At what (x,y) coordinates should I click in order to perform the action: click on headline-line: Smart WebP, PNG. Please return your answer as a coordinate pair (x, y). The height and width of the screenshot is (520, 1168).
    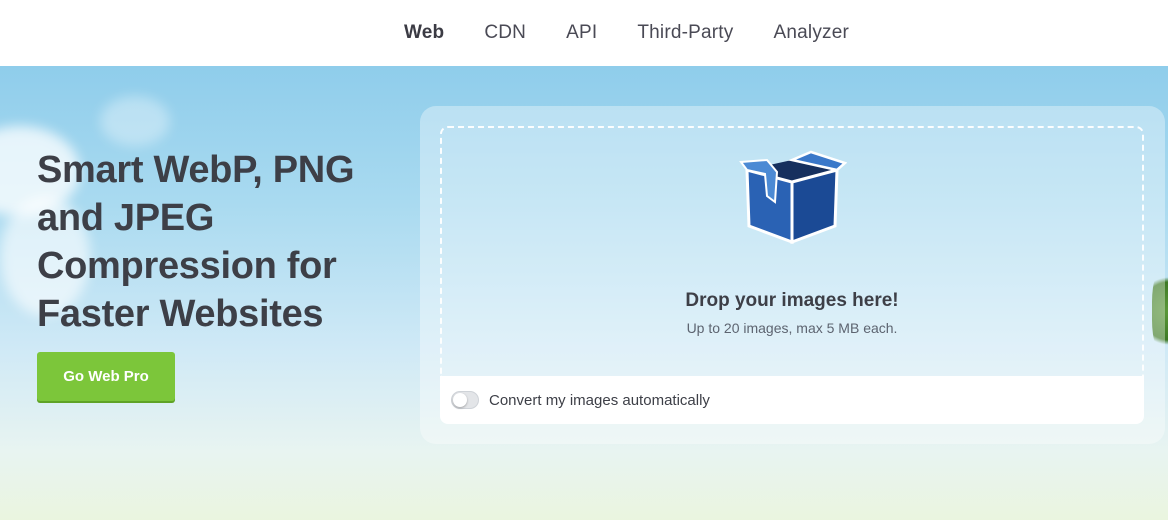
    Looking at the image, I should click on (196, 170).